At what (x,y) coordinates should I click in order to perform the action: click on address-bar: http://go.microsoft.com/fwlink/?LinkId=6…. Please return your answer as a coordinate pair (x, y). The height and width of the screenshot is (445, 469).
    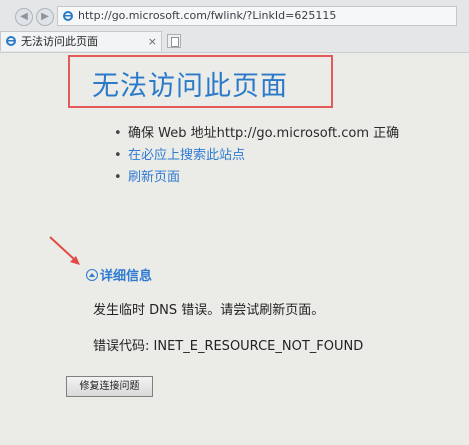
    Looking at the image, I should click on (257, 16).